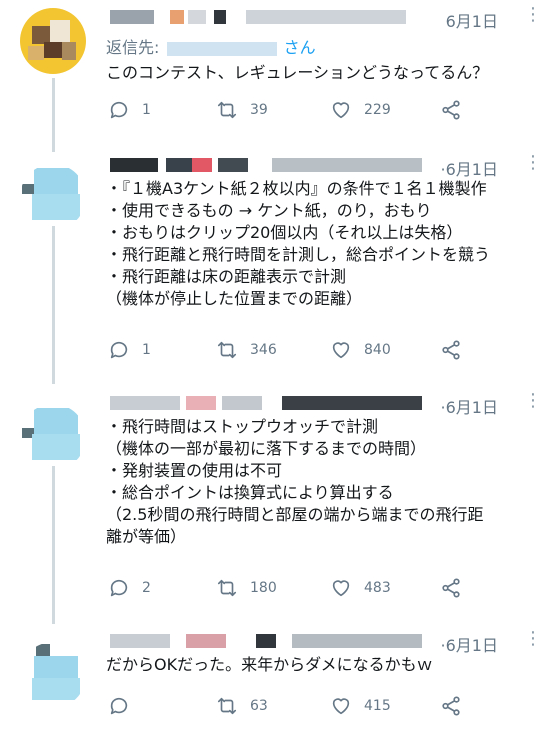 Image resolution: width=550 pixels, height=730 pixels. I want to click on like-button: 840, so click(360, 350).